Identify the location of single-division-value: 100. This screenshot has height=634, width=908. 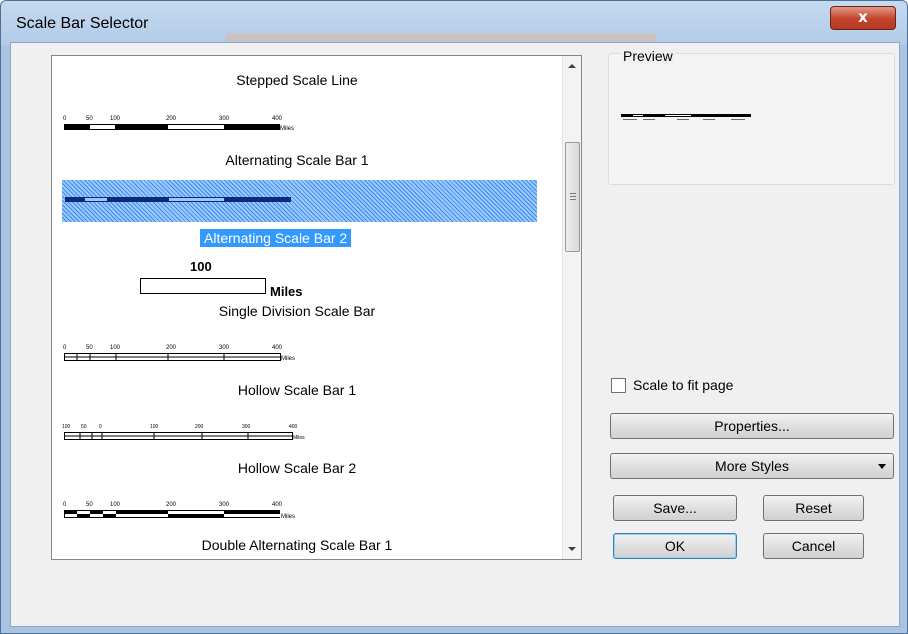
(201, 266).